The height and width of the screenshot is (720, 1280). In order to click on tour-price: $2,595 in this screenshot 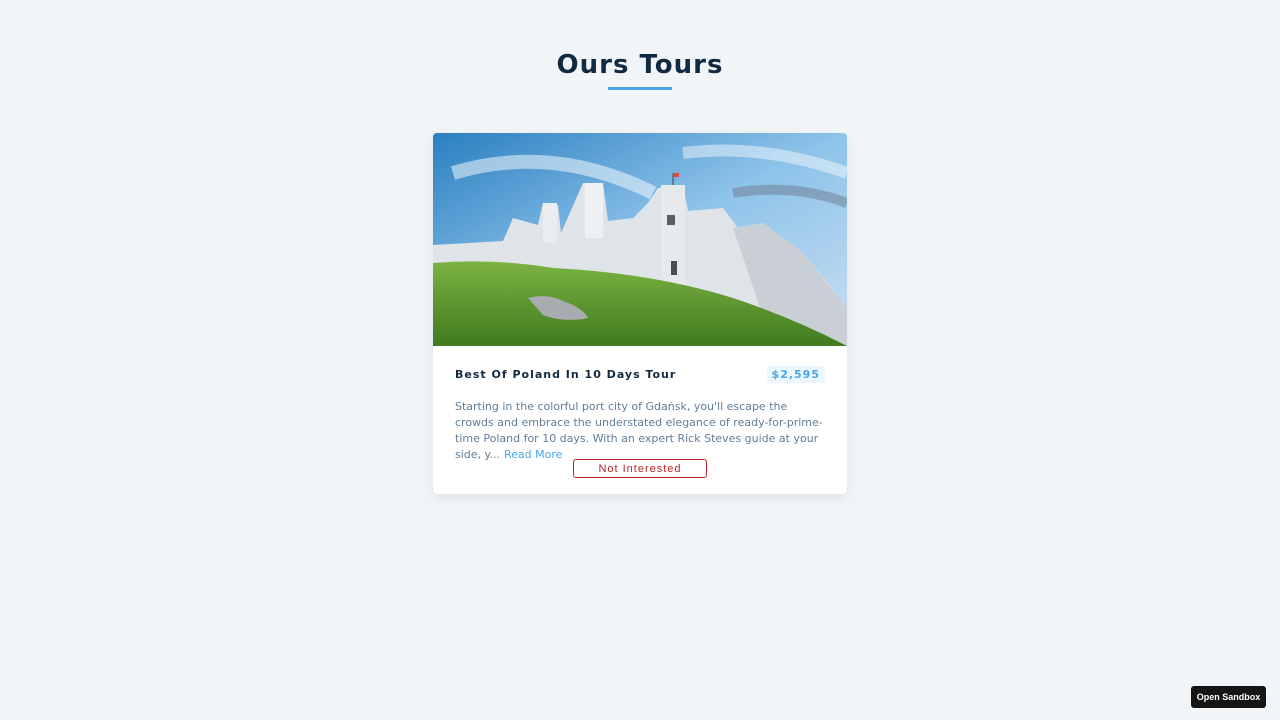, I will do `click(795, 374)`.